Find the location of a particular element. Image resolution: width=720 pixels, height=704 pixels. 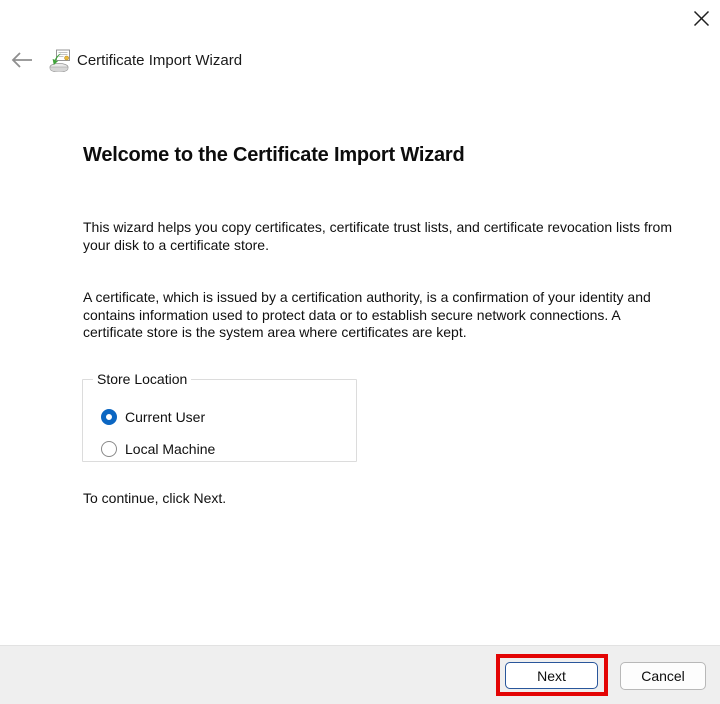

radio-local-machine: Local Machine is located at coordinates (158, 449).